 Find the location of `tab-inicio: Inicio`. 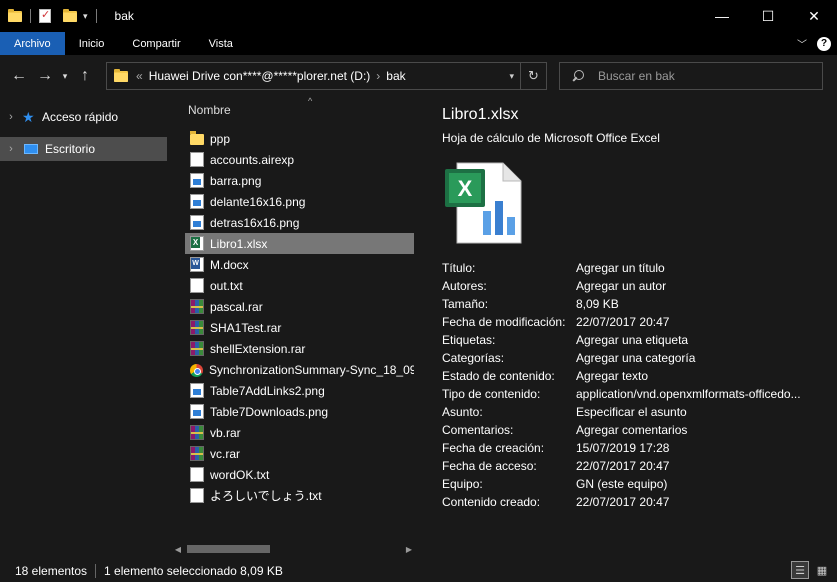

tab-inicio: Inicio is located at coordinates (92, 43).